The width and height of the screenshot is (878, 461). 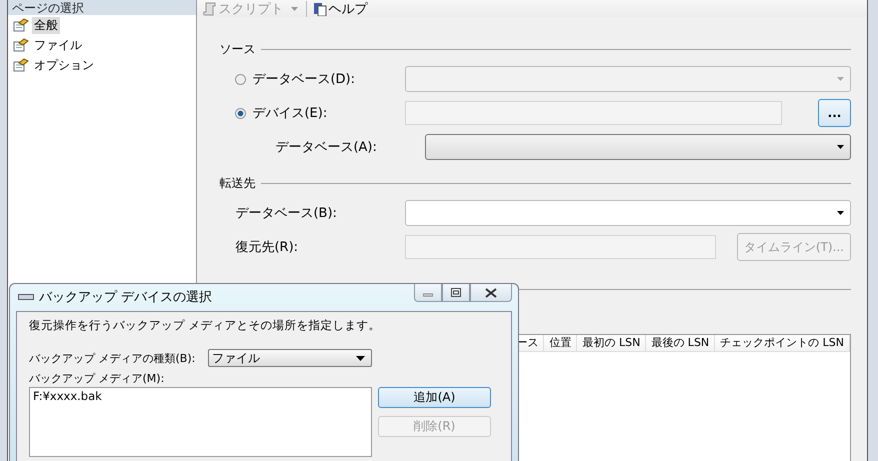 What do you see at coordinates (58, 45) in the screenshot?
I see `page-item: ファイル` at bounding box center [58, 45].